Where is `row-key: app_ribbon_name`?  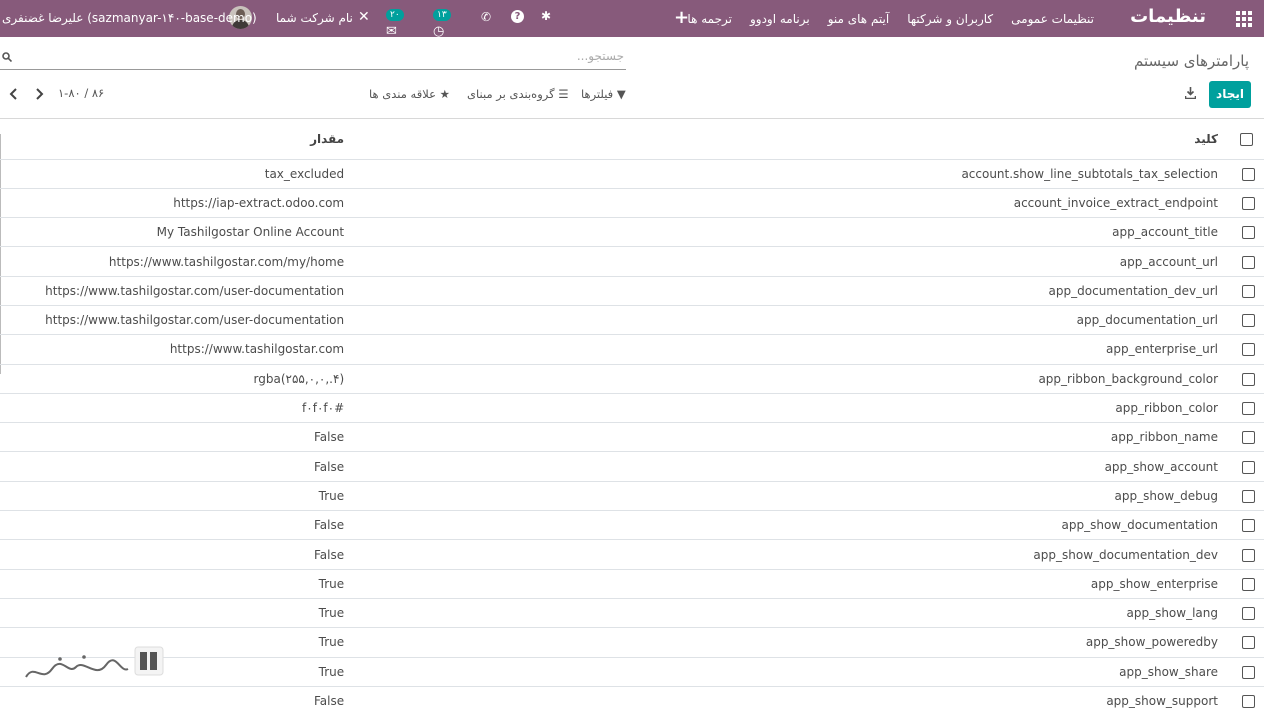 row-key: app_ribbon_name is located at coordinates (1088, 437).